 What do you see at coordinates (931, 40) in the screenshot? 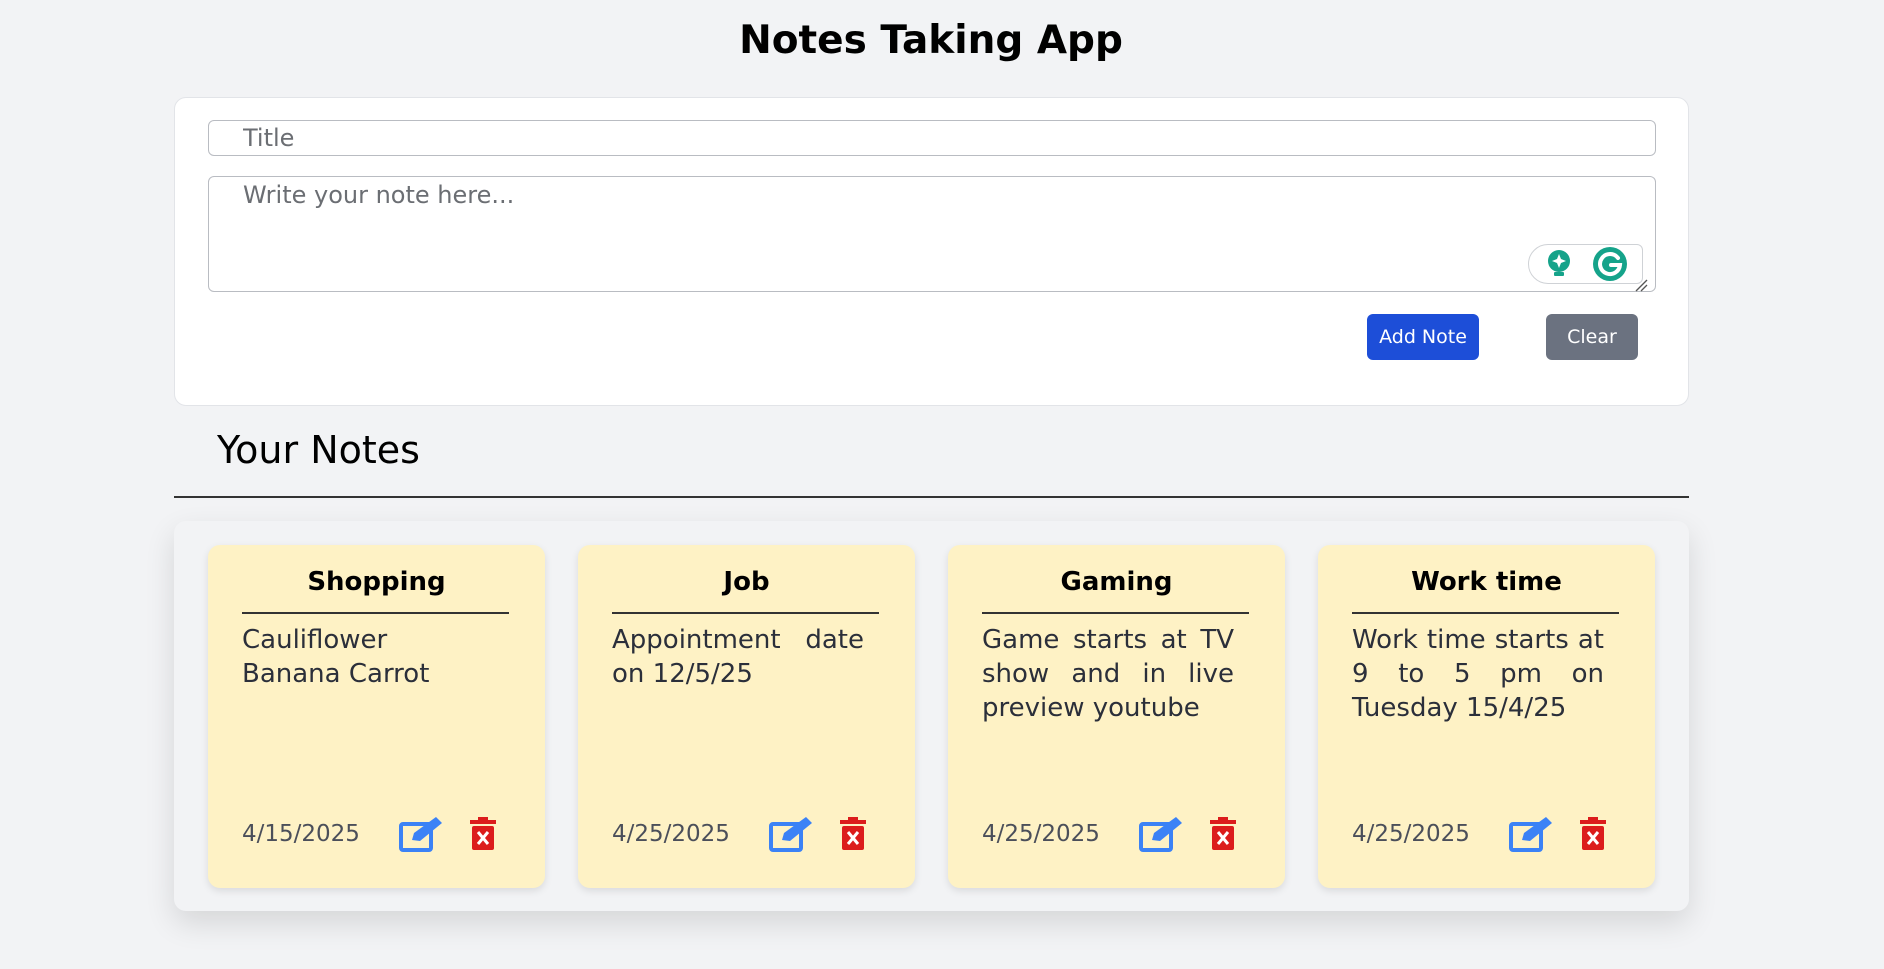
I see `app-title: Notes Taking App` at bounding box center [931, 40].